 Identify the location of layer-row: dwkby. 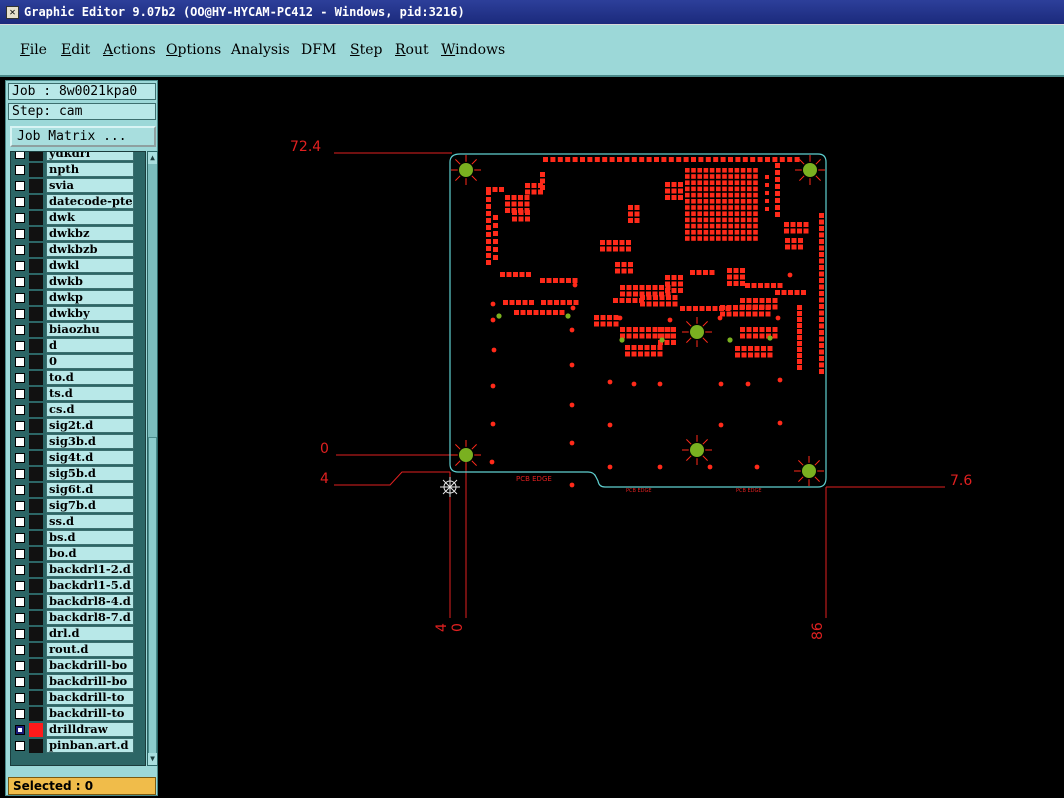
(77, 314).